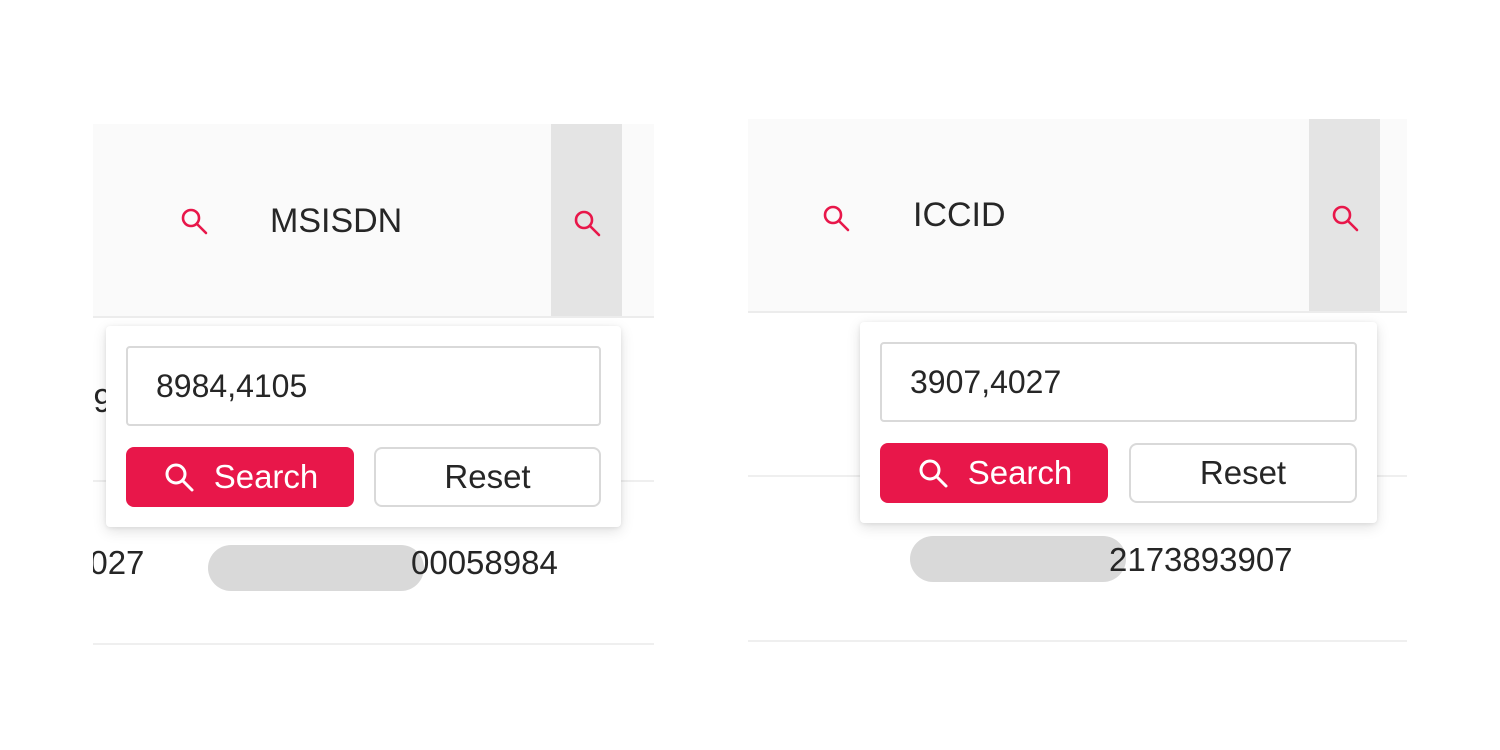  I want to click on table-header: MSISDN, so click(373, 221).